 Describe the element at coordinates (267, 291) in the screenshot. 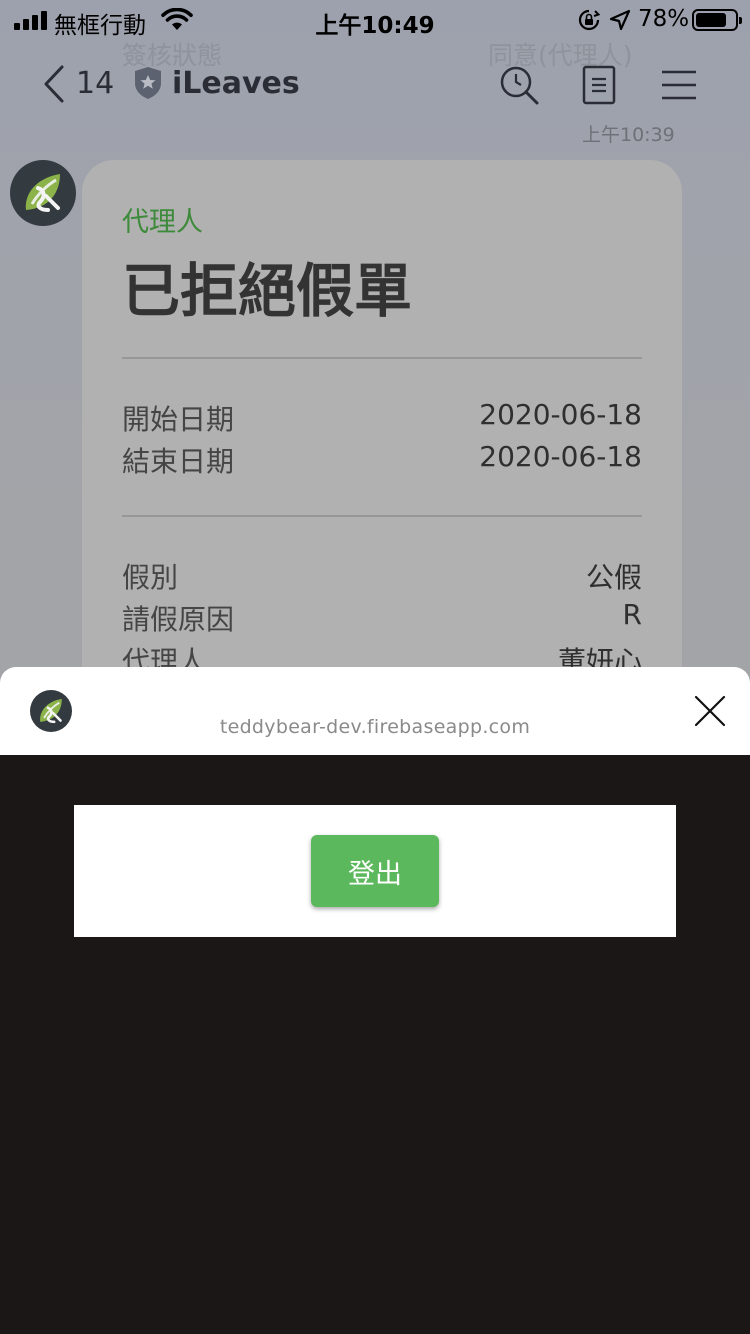

I see `card-title: 已拒絕假單` at that location.